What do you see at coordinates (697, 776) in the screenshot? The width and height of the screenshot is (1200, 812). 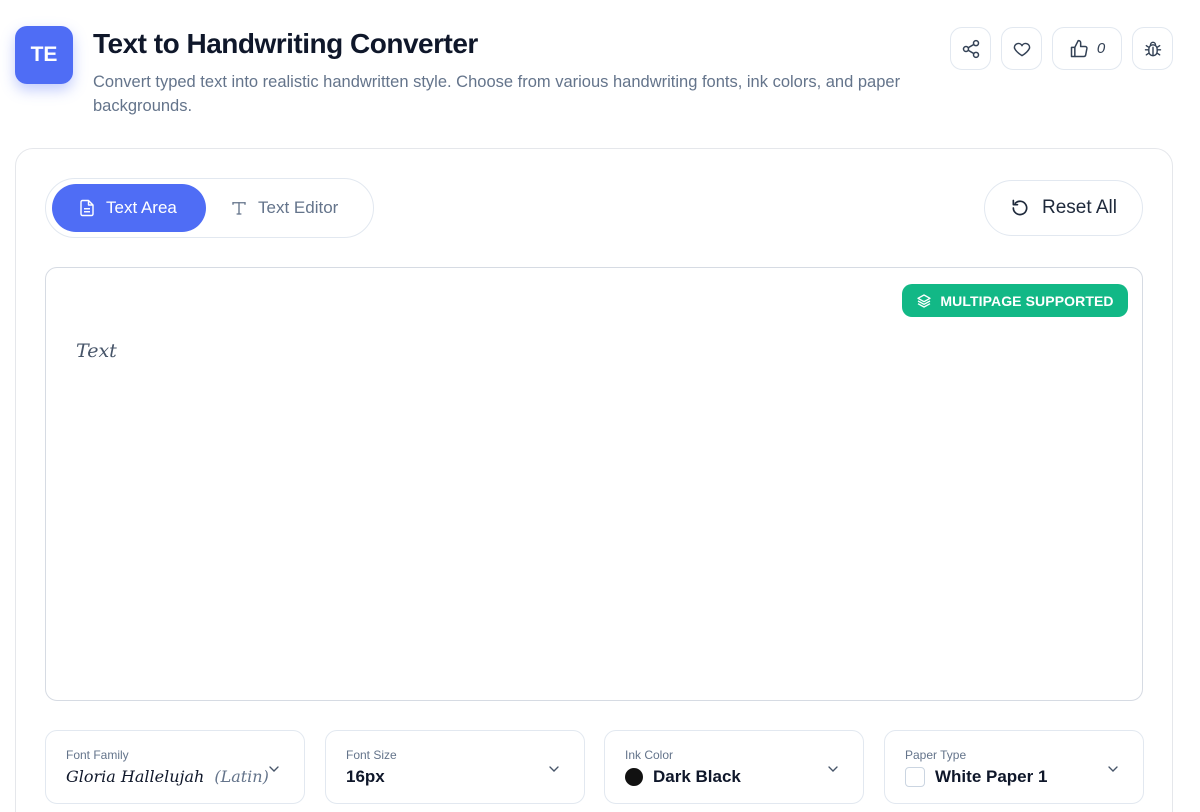 I see `ink-color-name: Dark Black` at bounding box center [697, 776].